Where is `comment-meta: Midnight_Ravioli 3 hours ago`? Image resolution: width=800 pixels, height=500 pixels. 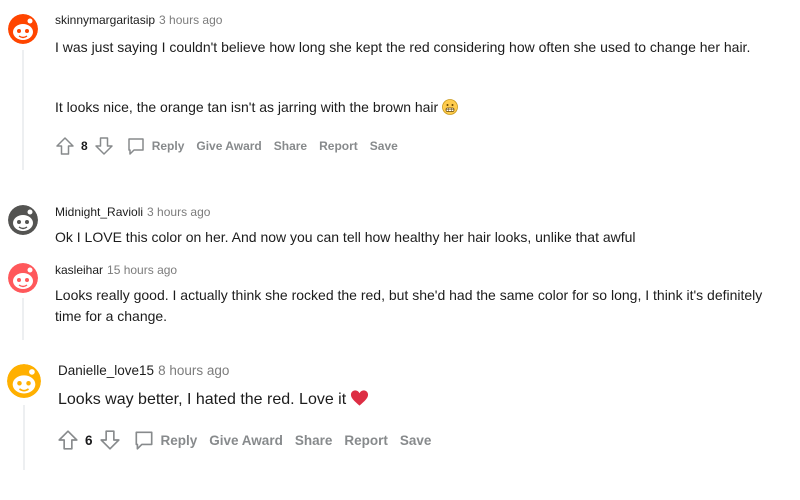 comment-meta: Midnight_Ravioli 3 hours ago is located at coordinates (132, 212).